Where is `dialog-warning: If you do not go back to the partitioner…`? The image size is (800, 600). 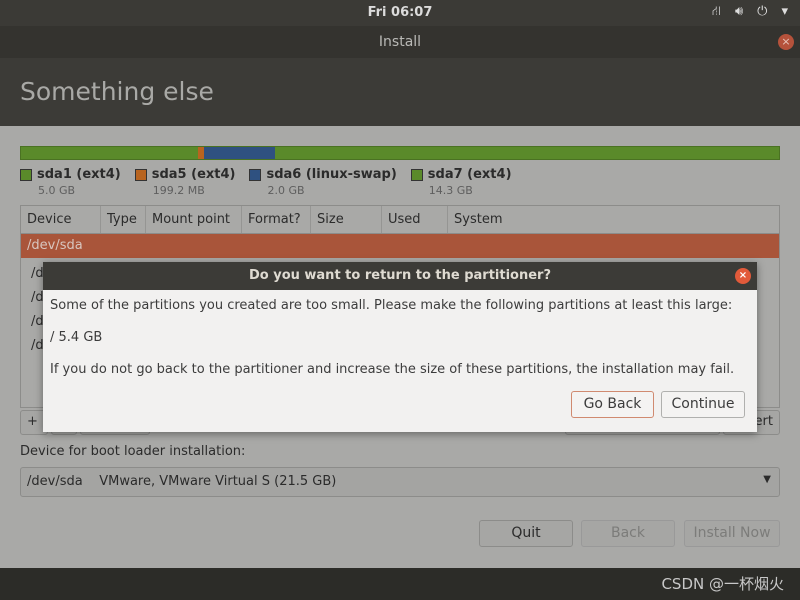 dialog-warning: If you do not go back to the partitioner… is located at coordinates (392, 369).